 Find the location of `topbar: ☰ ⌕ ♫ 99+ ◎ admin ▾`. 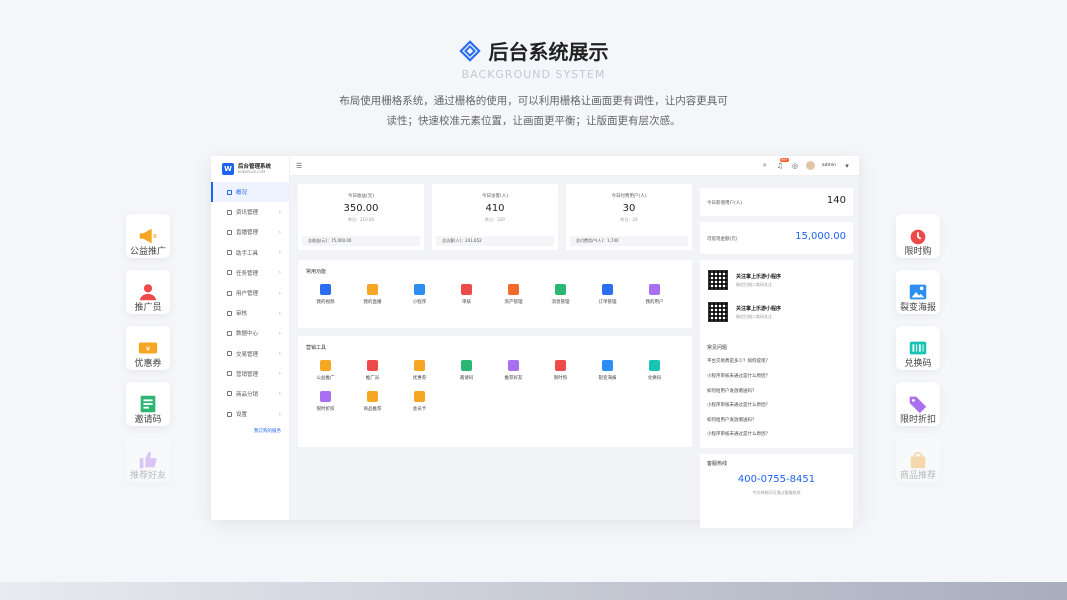

topbar: ☰ ⌕ ♫ 99+ ◎ admin ▾ is located at coordinates (574, 166).